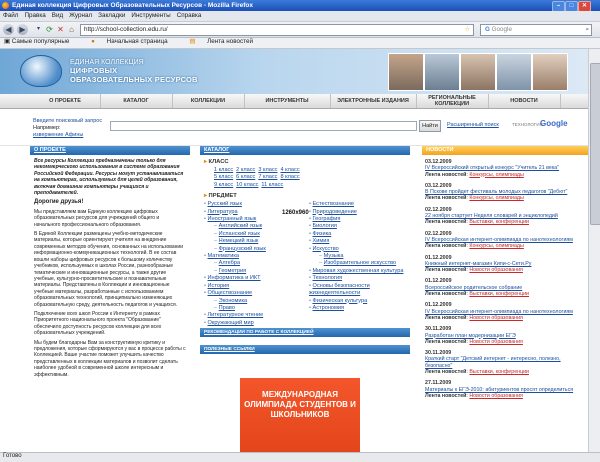 This screenshot has width=600, height=462. Describe the element at coordinates (223, 212) in the screenshot. I see `subject-label: Литература` at that location.